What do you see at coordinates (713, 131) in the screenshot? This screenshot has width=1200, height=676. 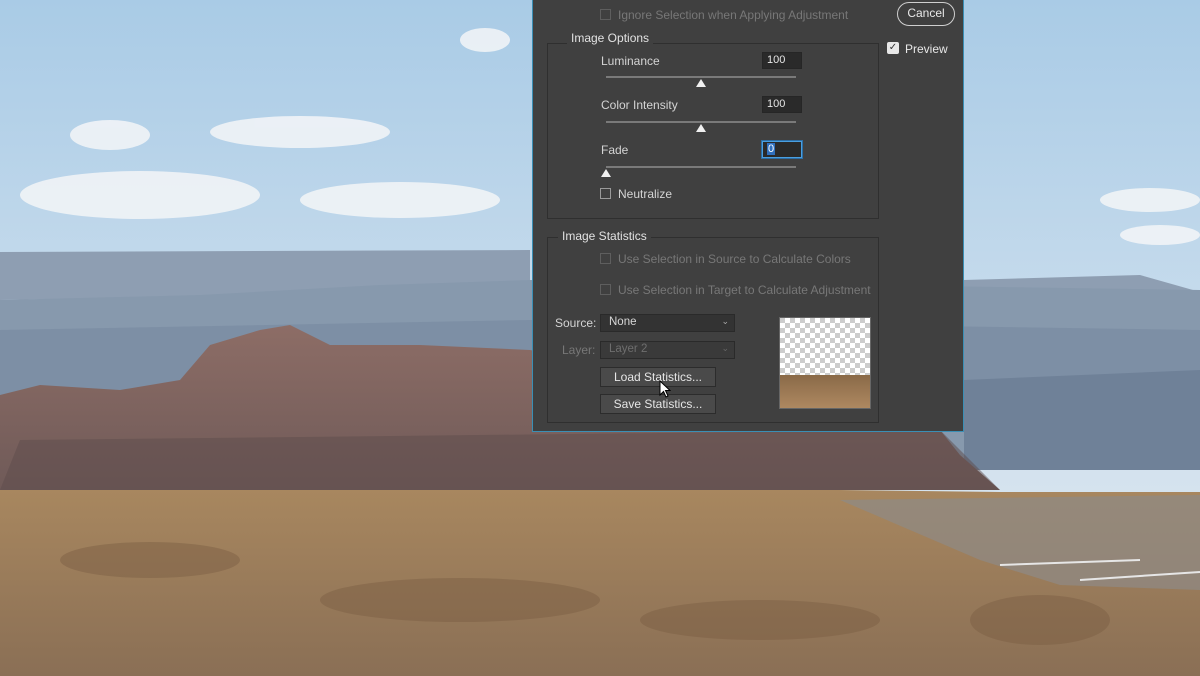 I see `image-options-group` at bounding box center [713, 131].